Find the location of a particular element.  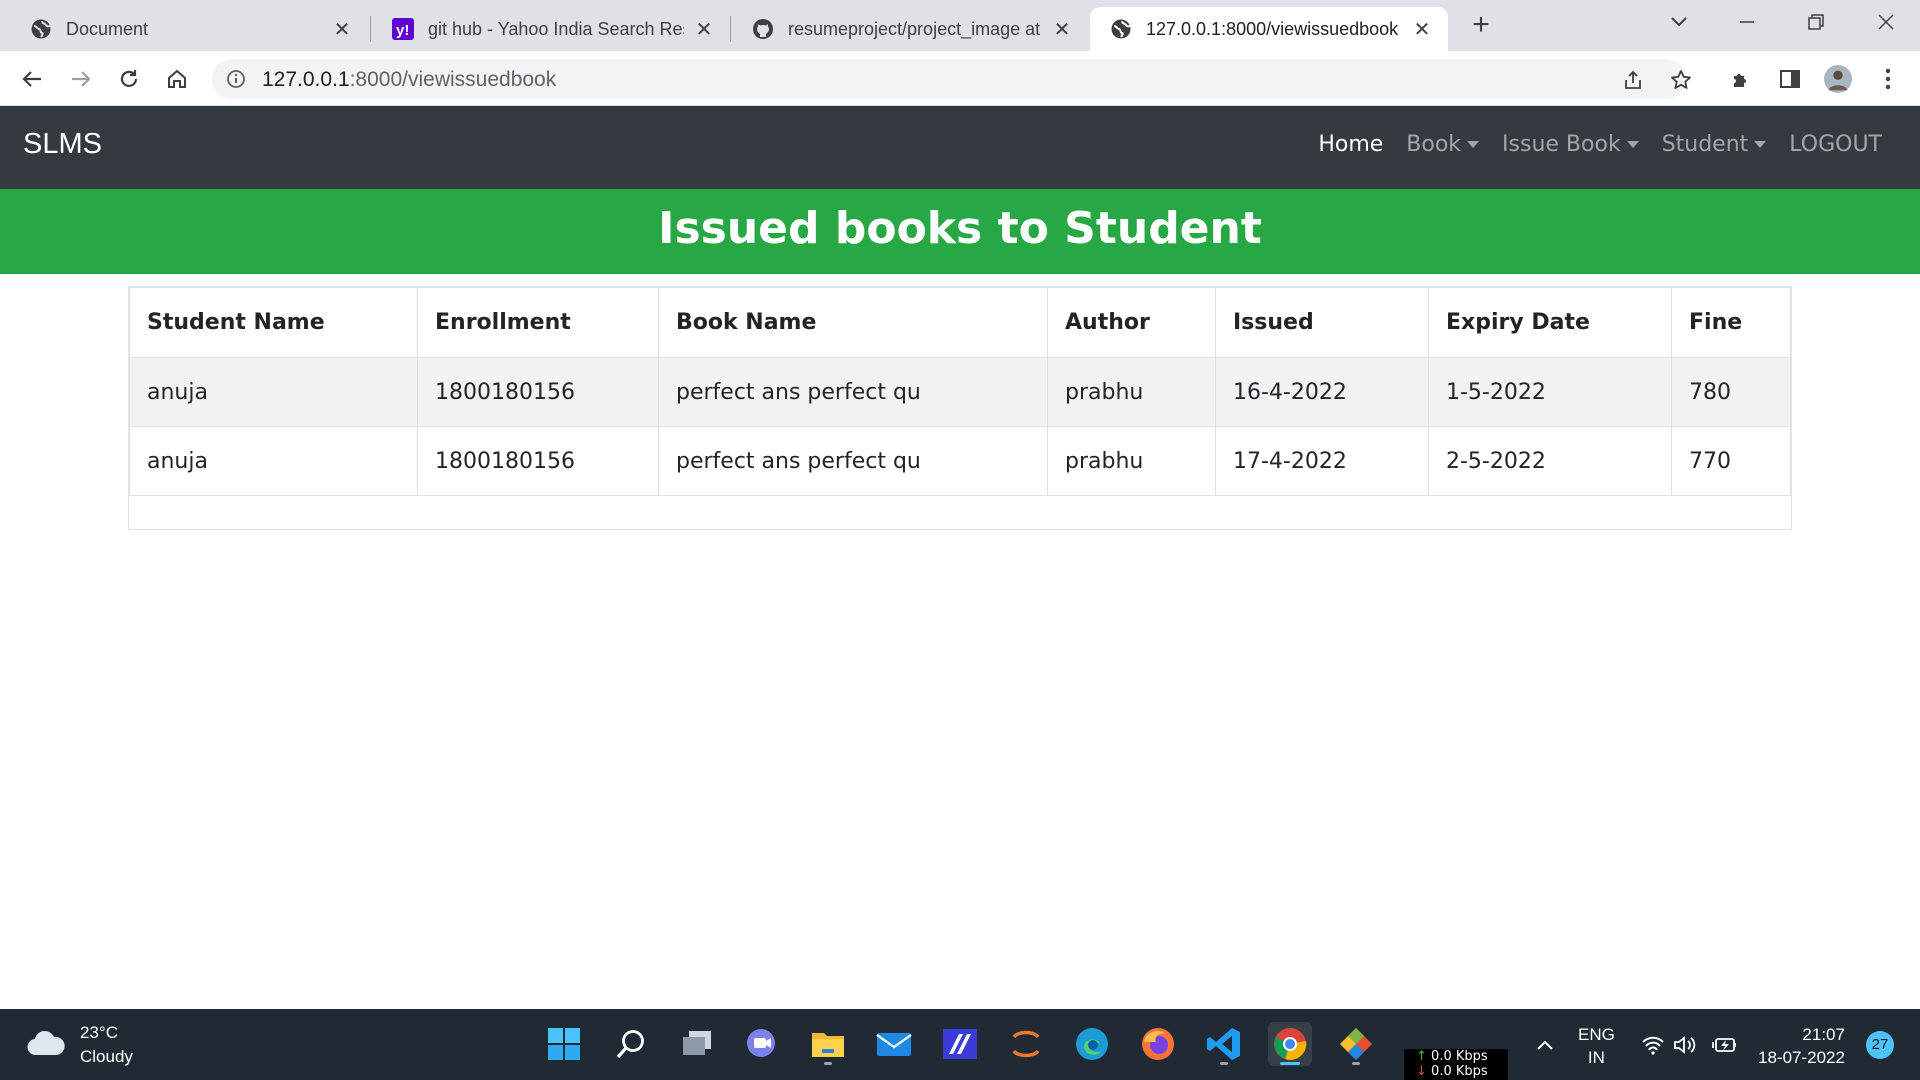

nav-label: LOGOUT is located at coordinates (1835, 144).